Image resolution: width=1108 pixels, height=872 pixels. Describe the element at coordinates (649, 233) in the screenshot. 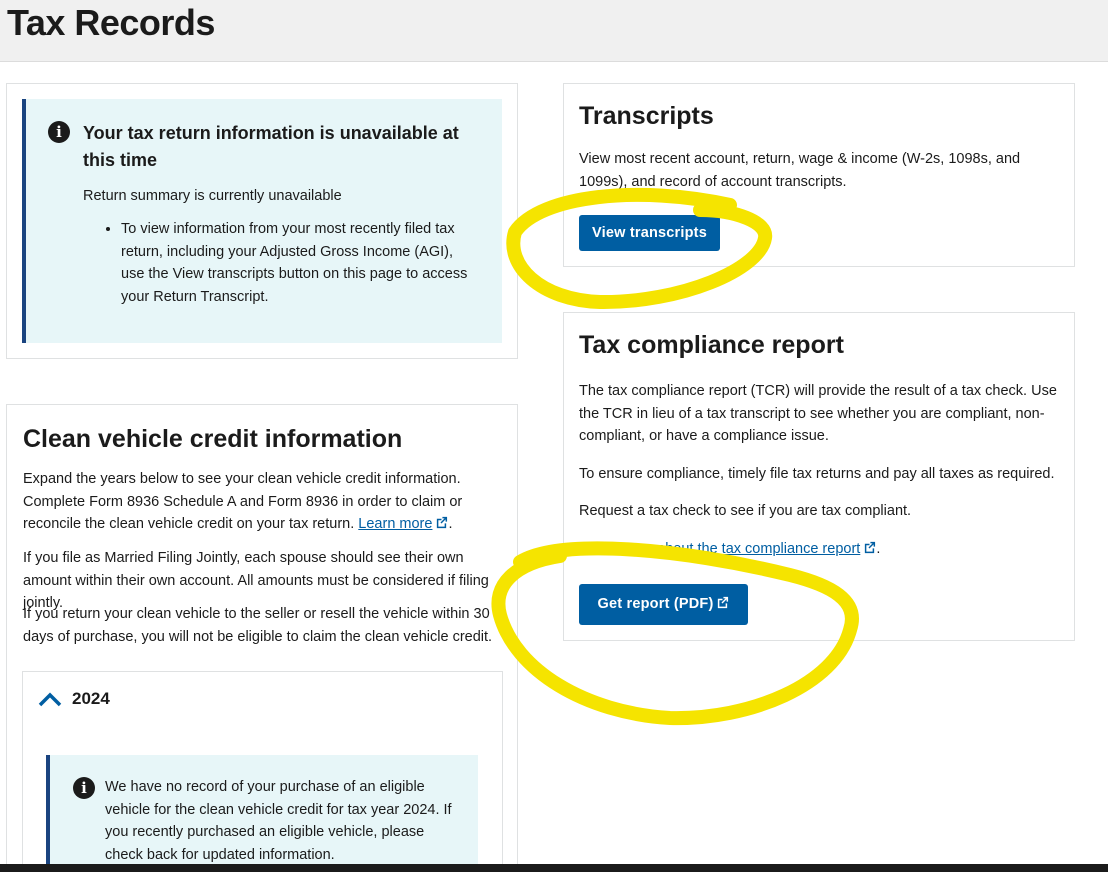

I see `view-transcripts-button: View transcripts` at that location.